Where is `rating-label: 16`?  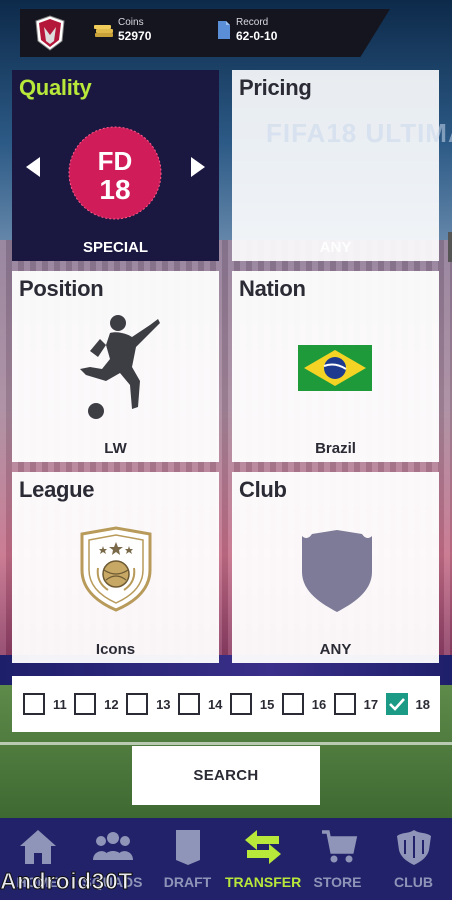 rating-label: 16 is located at coordinates (319, 704).